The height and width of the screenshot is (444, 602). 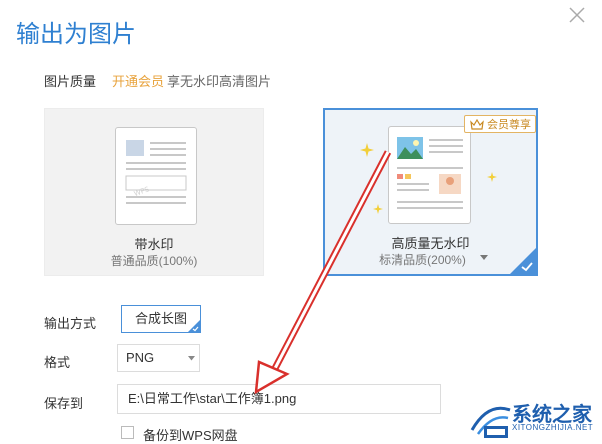 What do you see at coordinates (422, 260) in the screenshot?
I see `option-subtitle: 标清品质(200%)` at bounding box center [422, 260].